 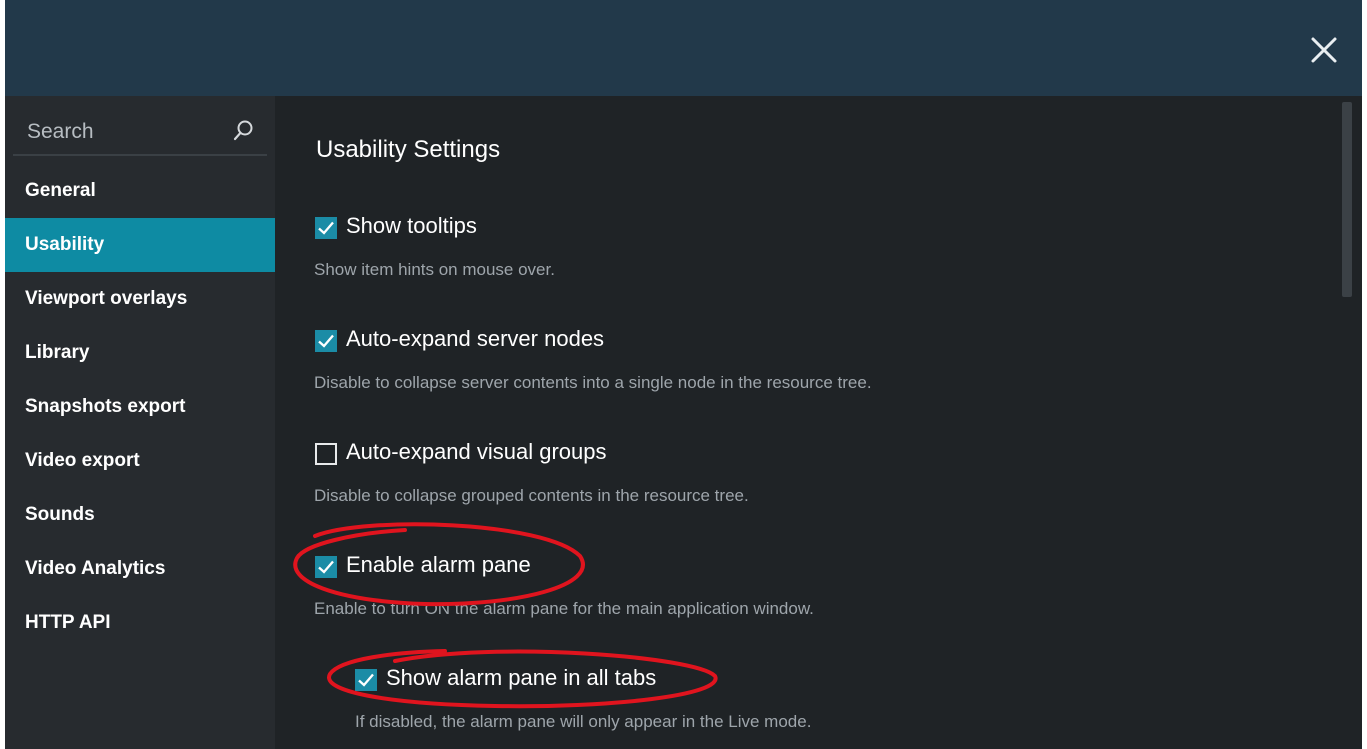 What do you see at coordinates (438, 565) in the screenshot?
I see `enable-alarm-pane-label: Enable alarm pane` at bounding box center [438, 565].